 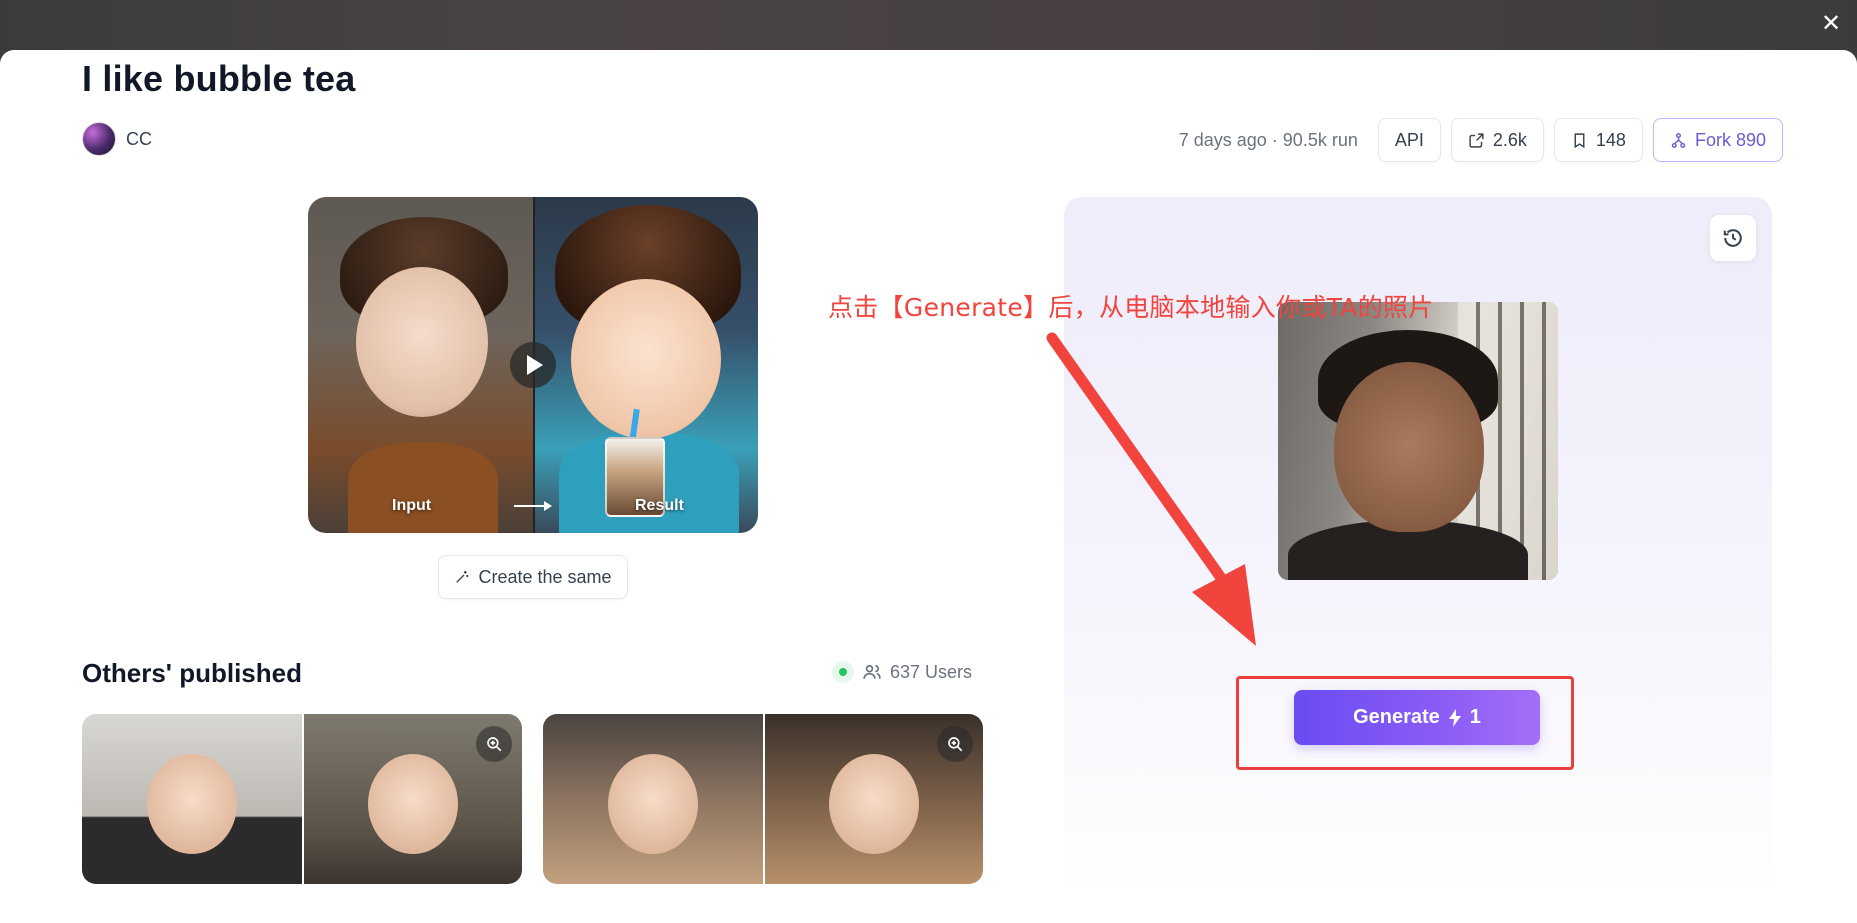 What do you see at coordinates (192, 673) in the screenshot?
I see `others-published-title: Others' published` at bounding box center [192, 673].